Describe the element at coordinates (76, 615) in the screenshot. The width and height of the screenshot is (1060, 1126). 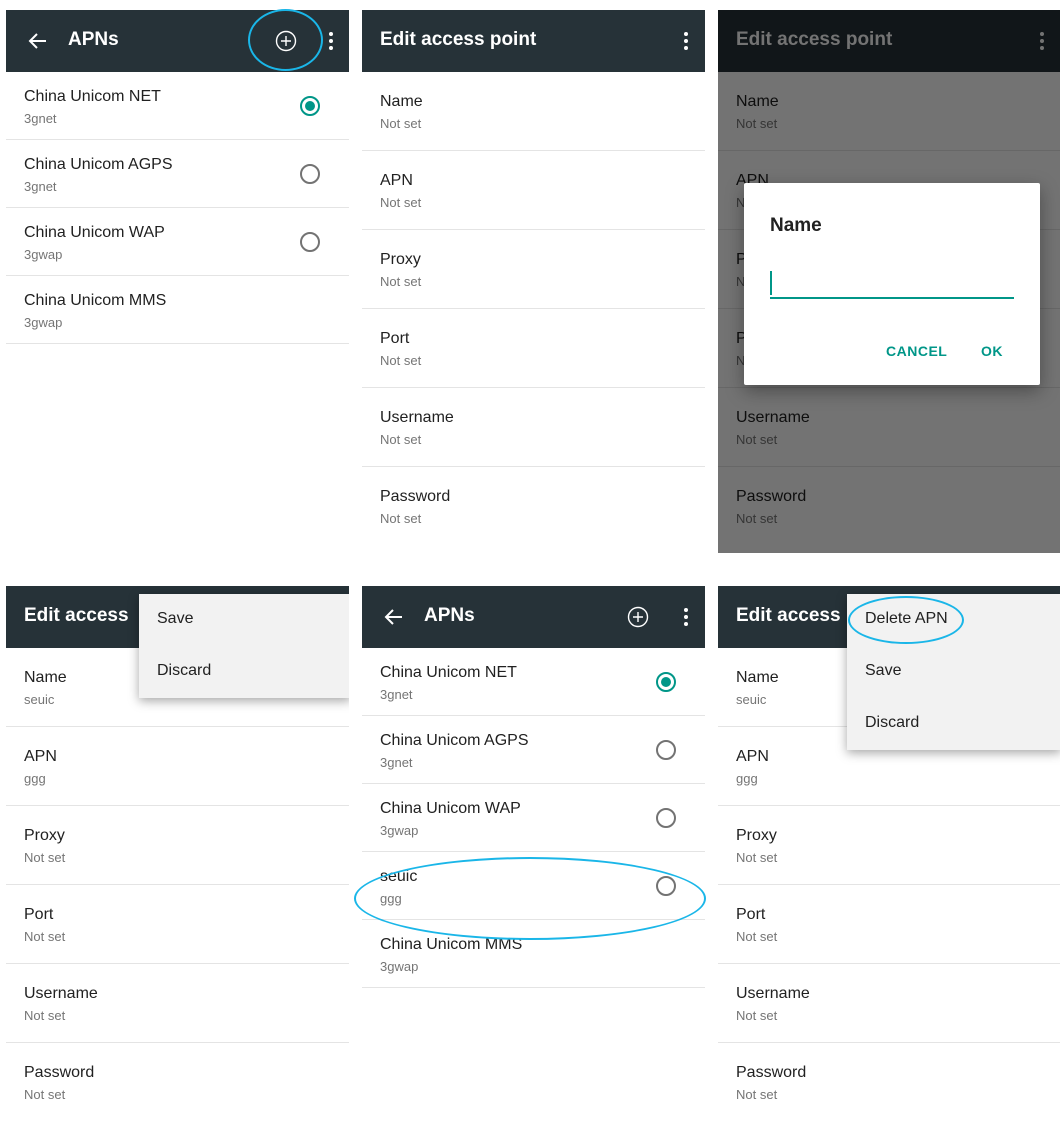
I see `page-title: Edit access` at that location.